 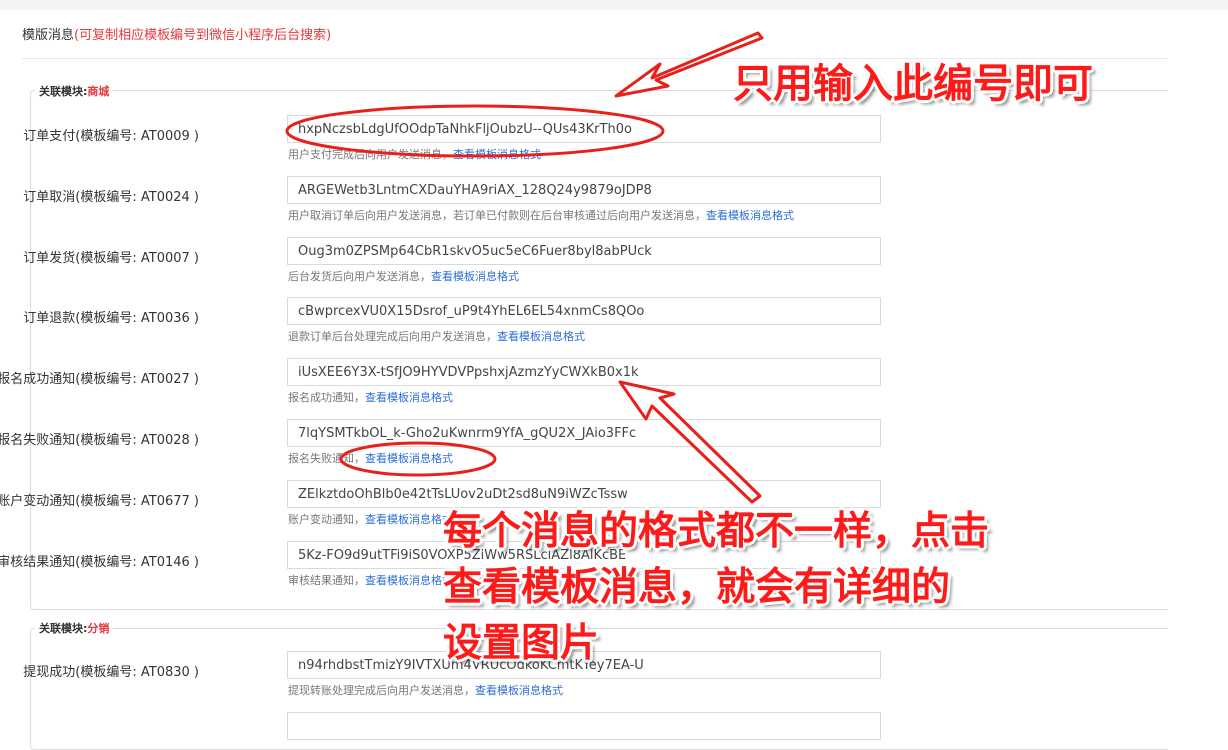 What do you see at coordinates (99, 440) in the screenshot?
I see `template-label: 报名失败通知(模板编号: AT0028 )` at bounding box center [99, 440].